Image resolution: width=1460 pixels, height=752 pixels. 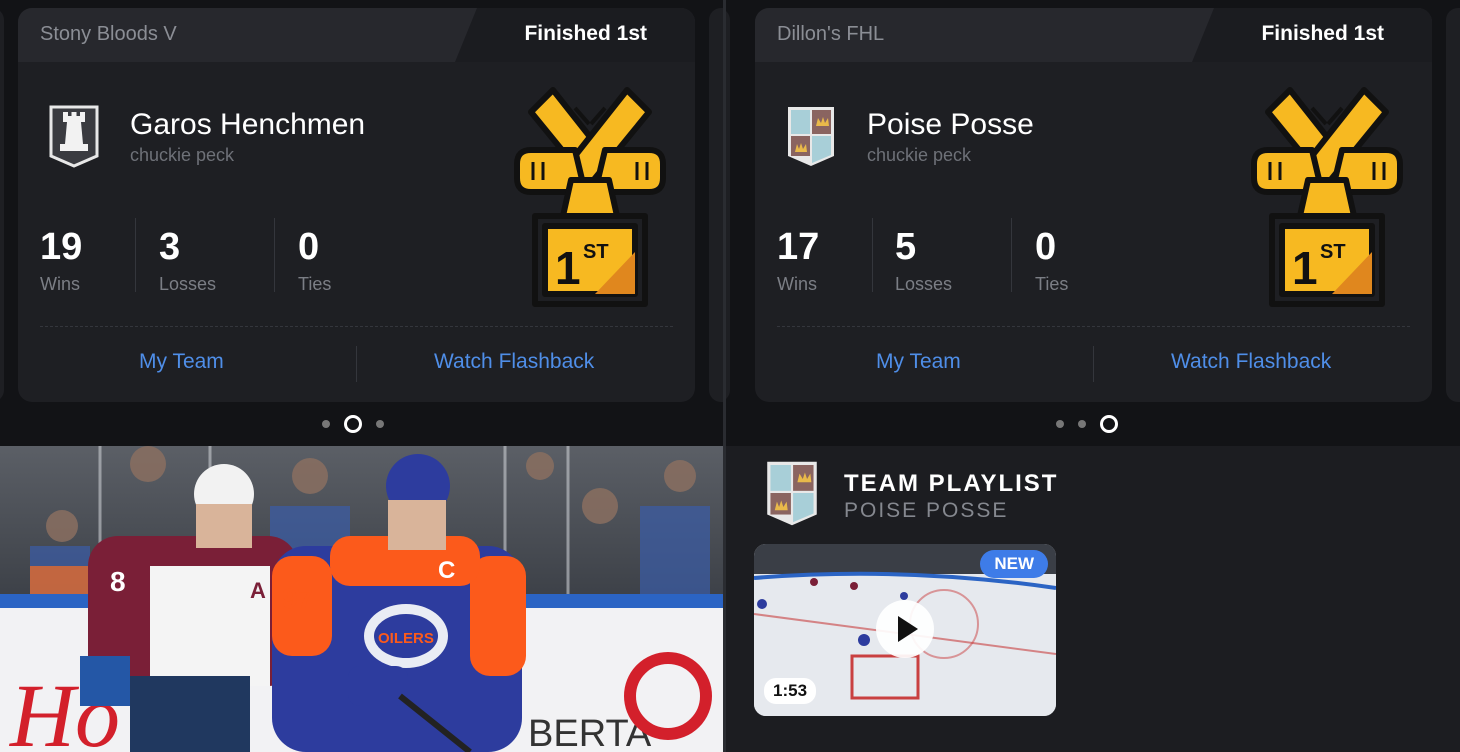 What do you see at coordinates (356, 35) in the screenshot?
I see `card-header: Stony Bloods V Finished 1st` at bounding box center [356, 35].